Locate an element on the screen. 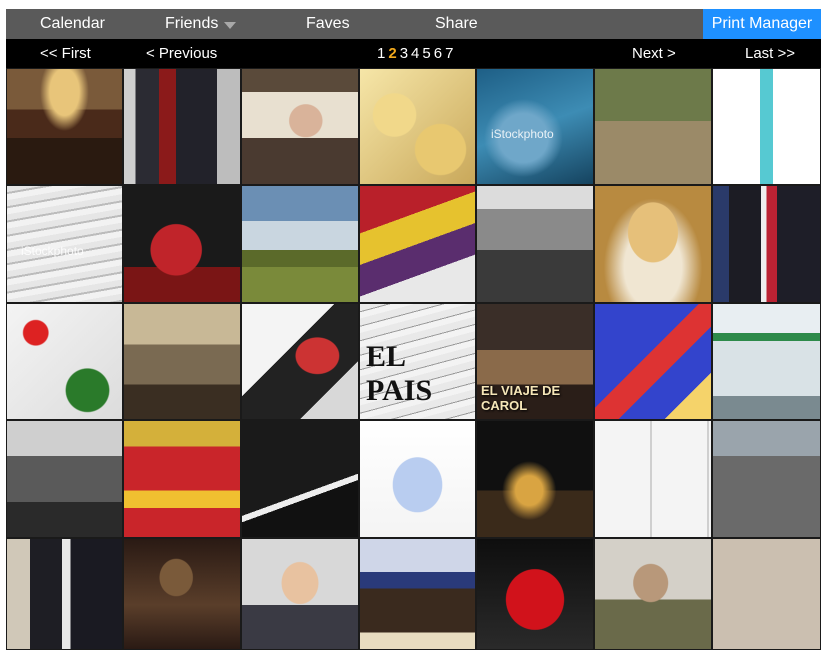 This screenshot has width=821, height=650. chevron-down-icon is located at coordinates (230, 25).